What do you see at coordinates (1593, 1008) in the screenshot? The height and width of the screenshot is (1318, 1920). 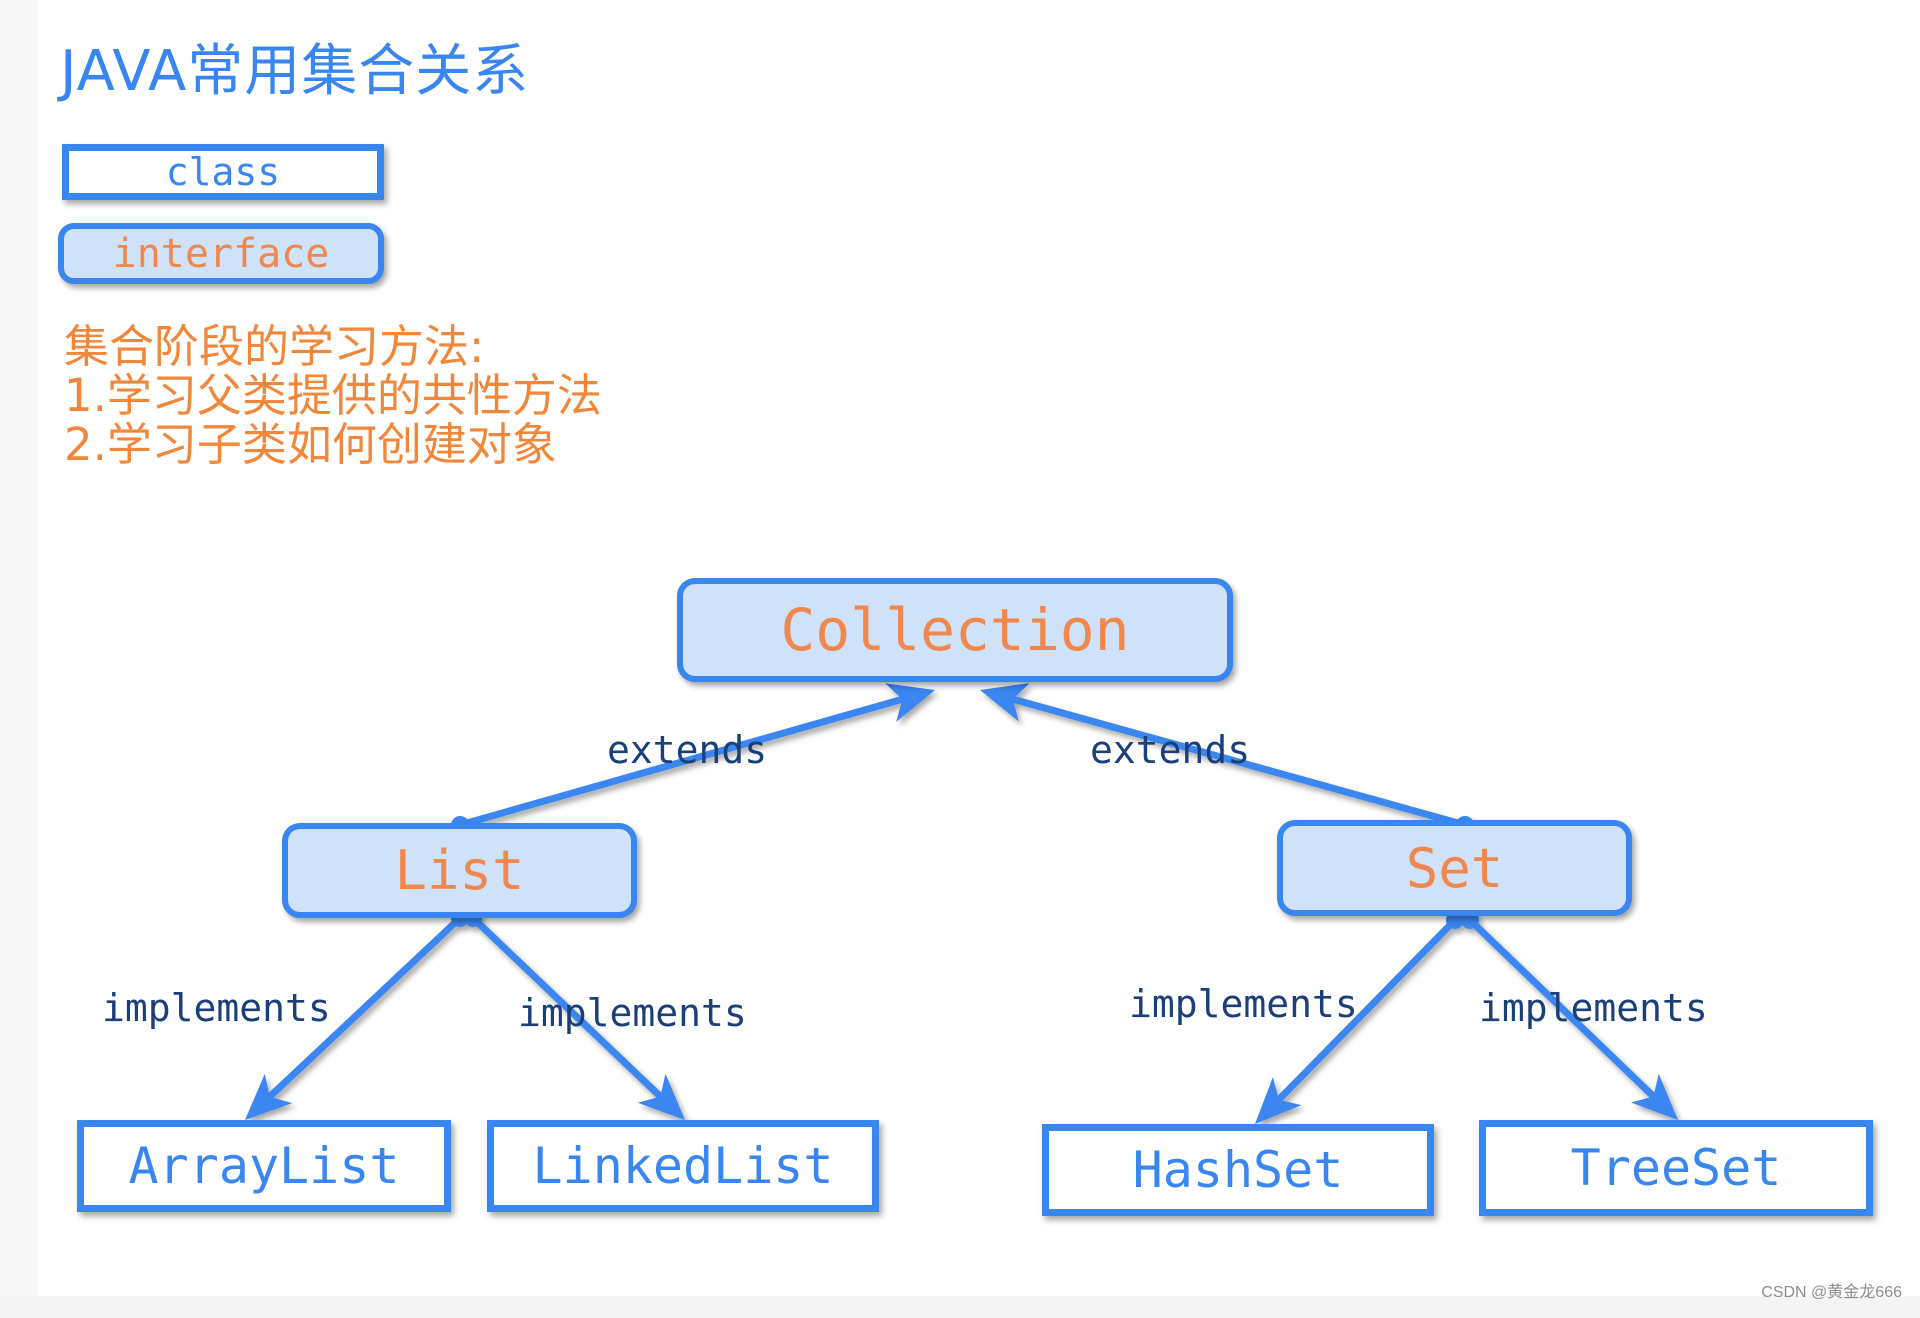 I see `edge-label-treeset-implements: implements` at bounding box center [1593, 1008].